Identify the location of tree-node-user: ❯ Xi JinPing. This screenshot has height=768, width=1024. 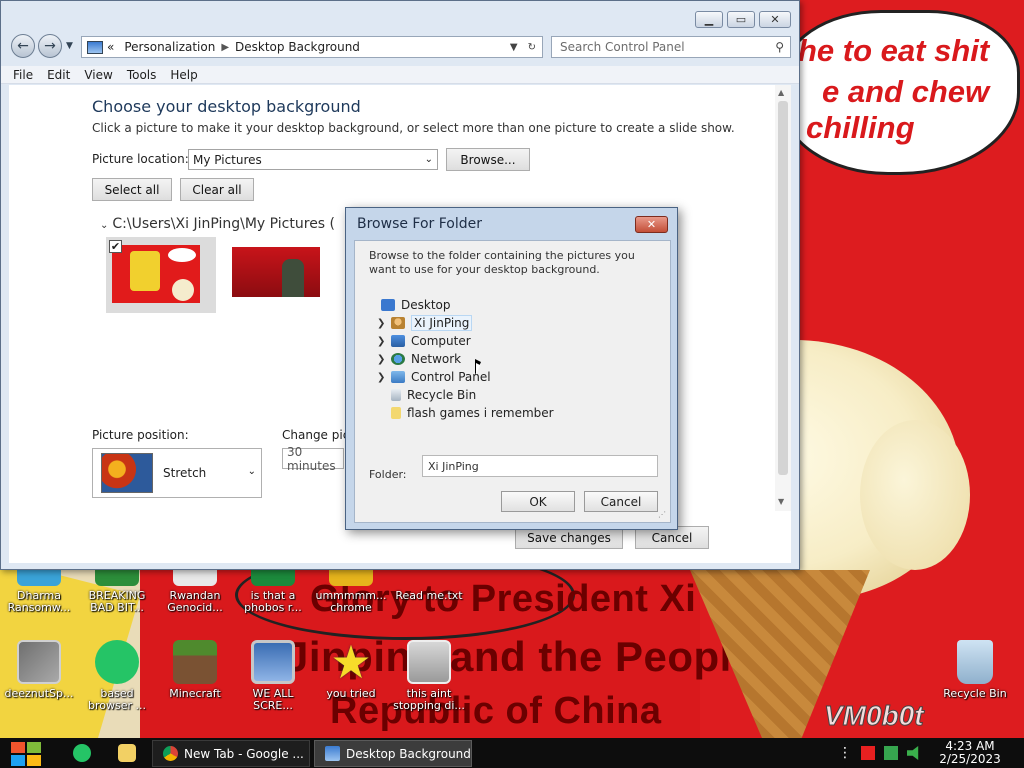
(425, 323).